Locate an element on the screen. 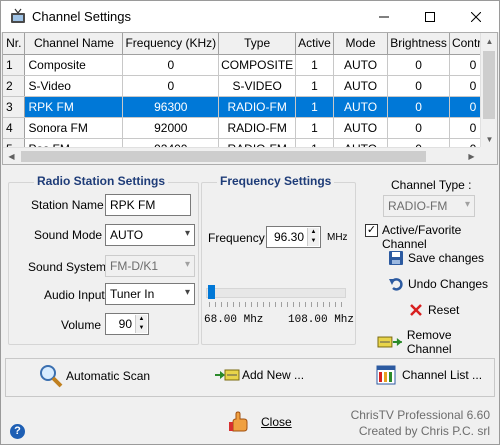  scroll-up-icon: ▲ is located at coordinates (489, 41).